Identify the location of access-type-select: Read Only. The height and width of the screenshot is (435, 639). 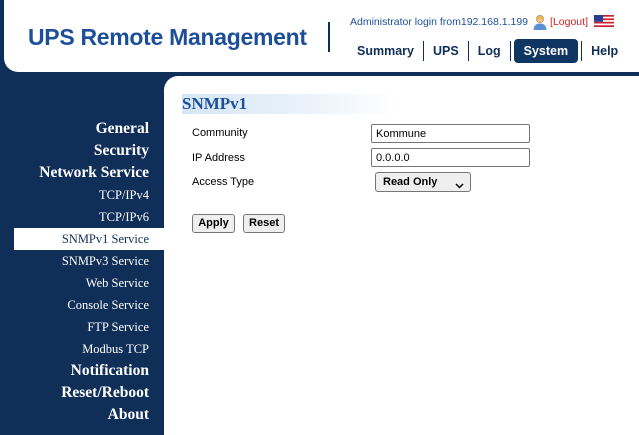
(423, 182).